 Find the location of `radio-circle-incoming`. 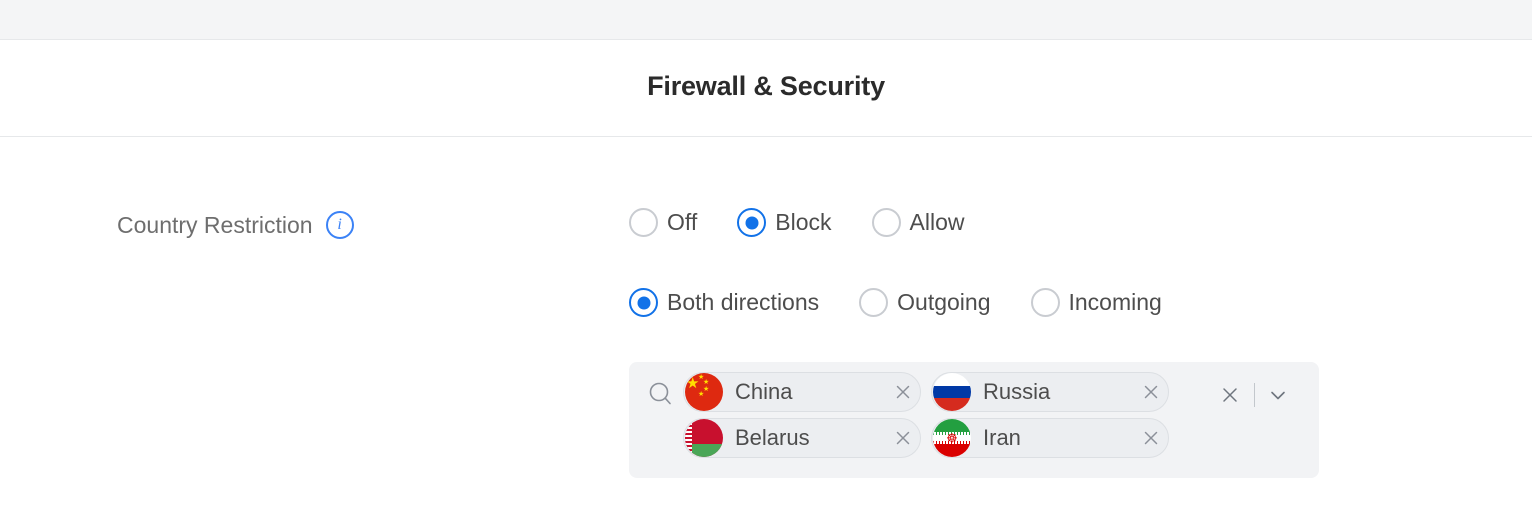

radio-circle-incoming is located at coordinates (1045, 302).